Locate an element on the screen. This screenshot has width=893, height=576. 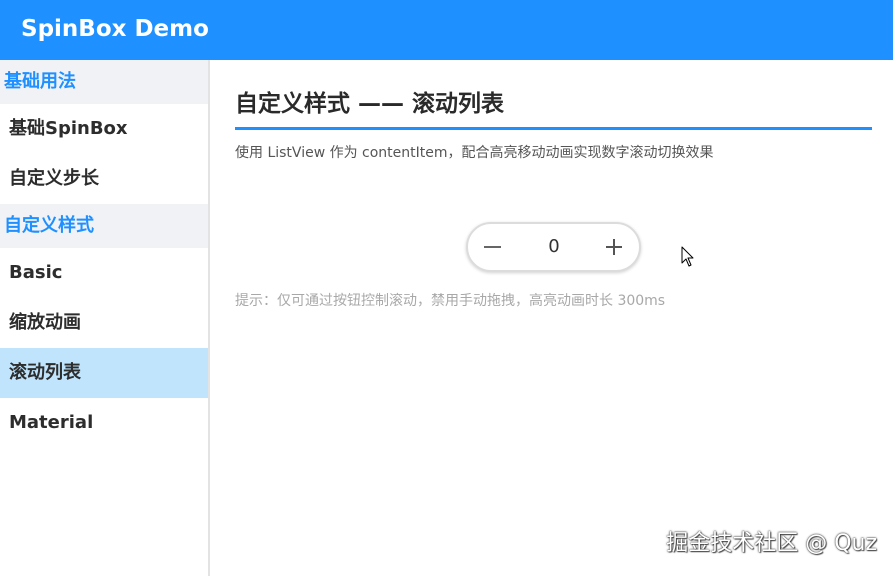
sidebar-item-scale-animation: 缩放动画 is located at coordinates (104, 323).